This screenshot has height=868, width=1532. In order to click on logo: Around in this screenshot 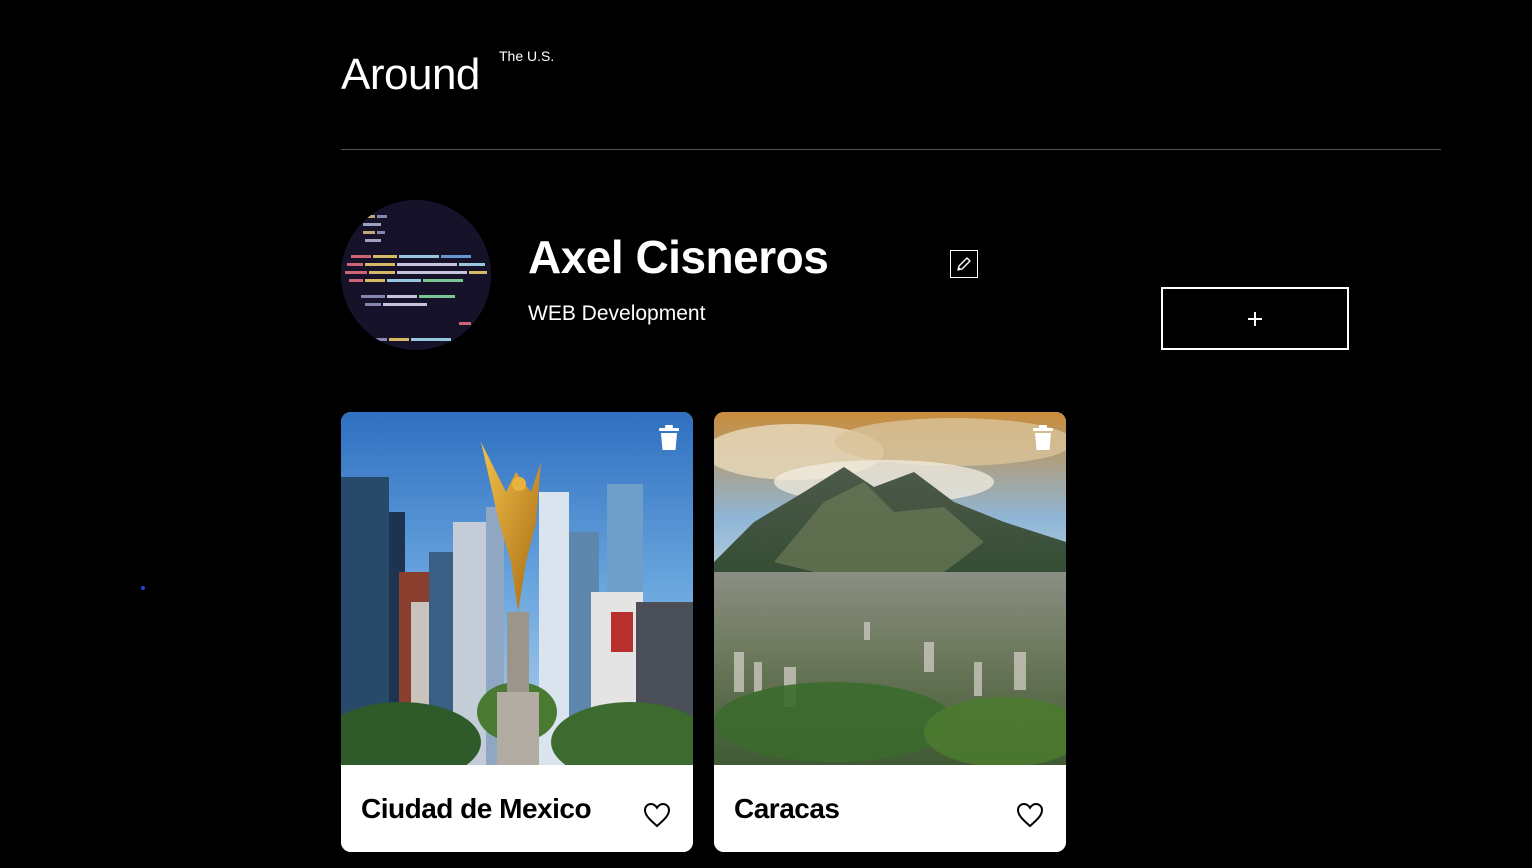, I will do `click(410, 75)`.